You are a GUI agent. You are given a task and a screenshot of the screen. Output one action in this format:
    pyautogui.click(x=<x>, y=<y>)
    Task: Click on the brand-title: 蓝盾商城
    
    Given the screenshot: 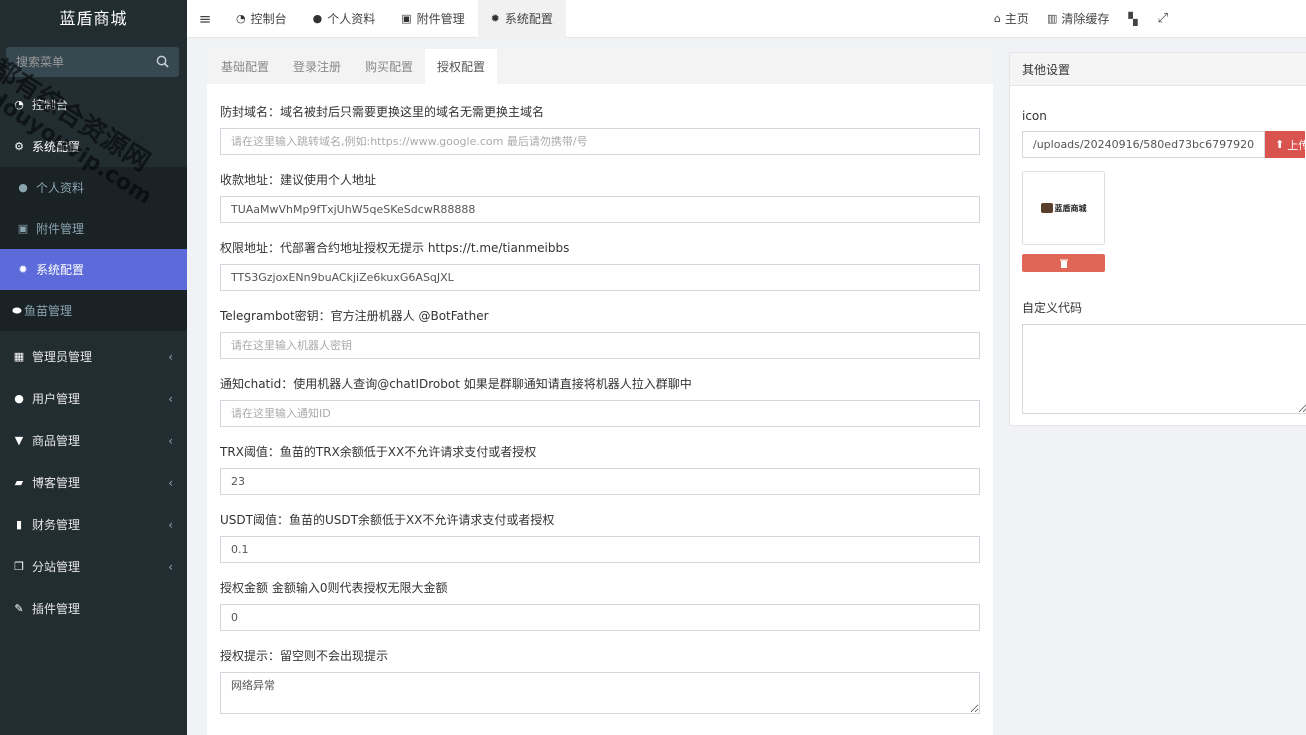 What is the action you would take?
    pyautogui.click(x=93, y=19)
    